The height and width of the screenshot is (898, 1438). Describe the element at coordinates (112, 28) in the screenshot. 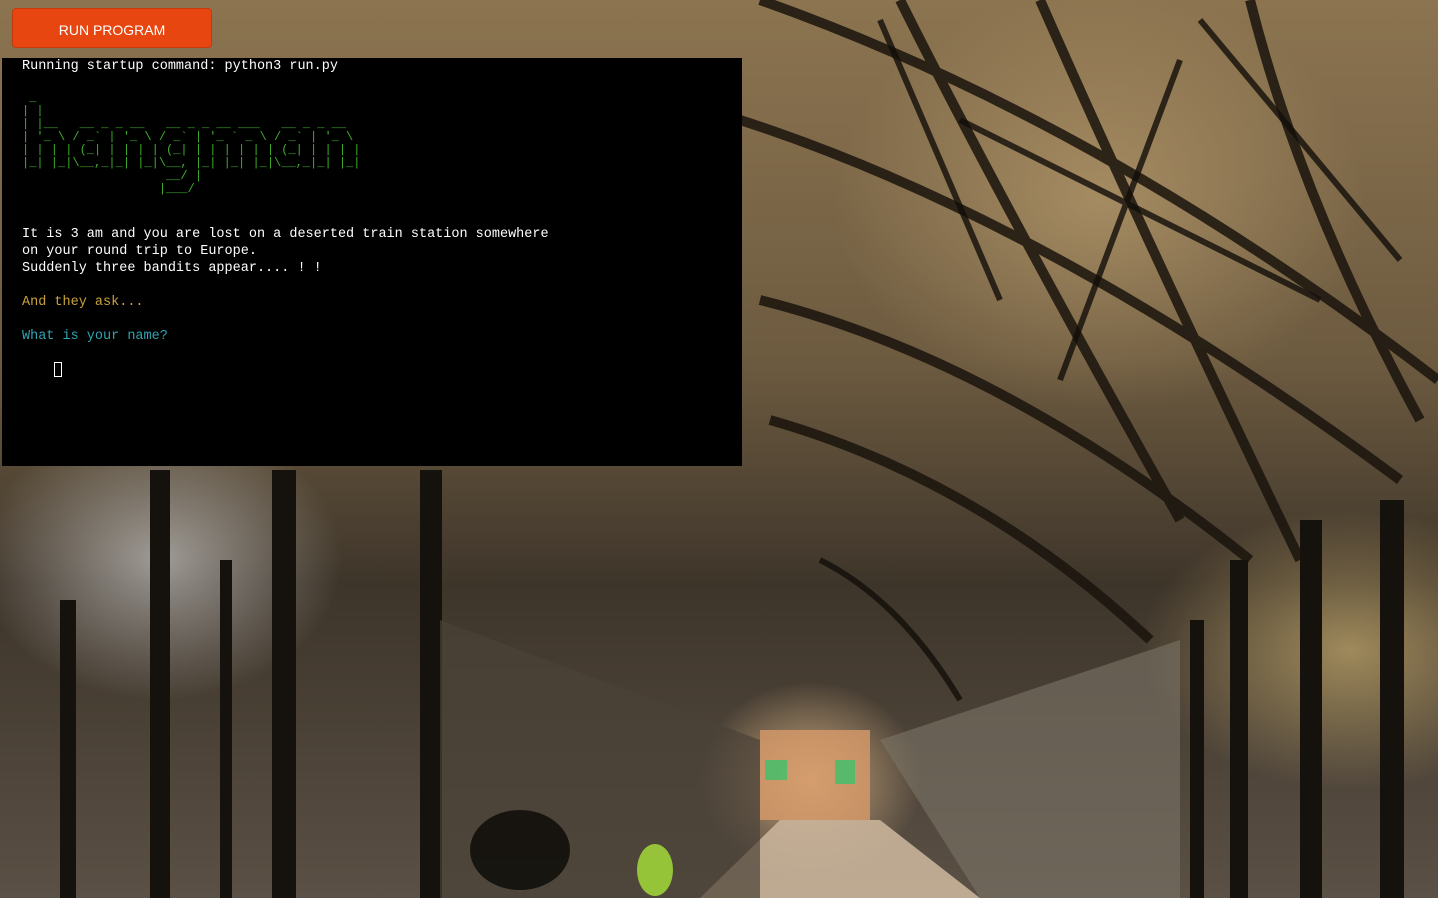

I see `run-program-button: RUN PROGRAM` at that location.